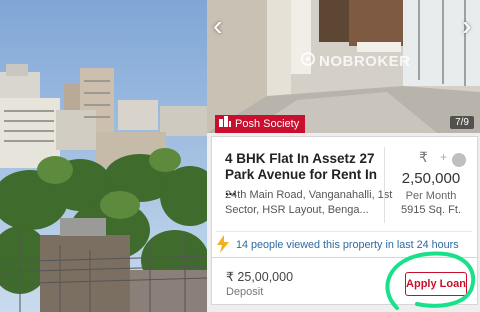  I want to click on logo-icon, so click(308, 61).